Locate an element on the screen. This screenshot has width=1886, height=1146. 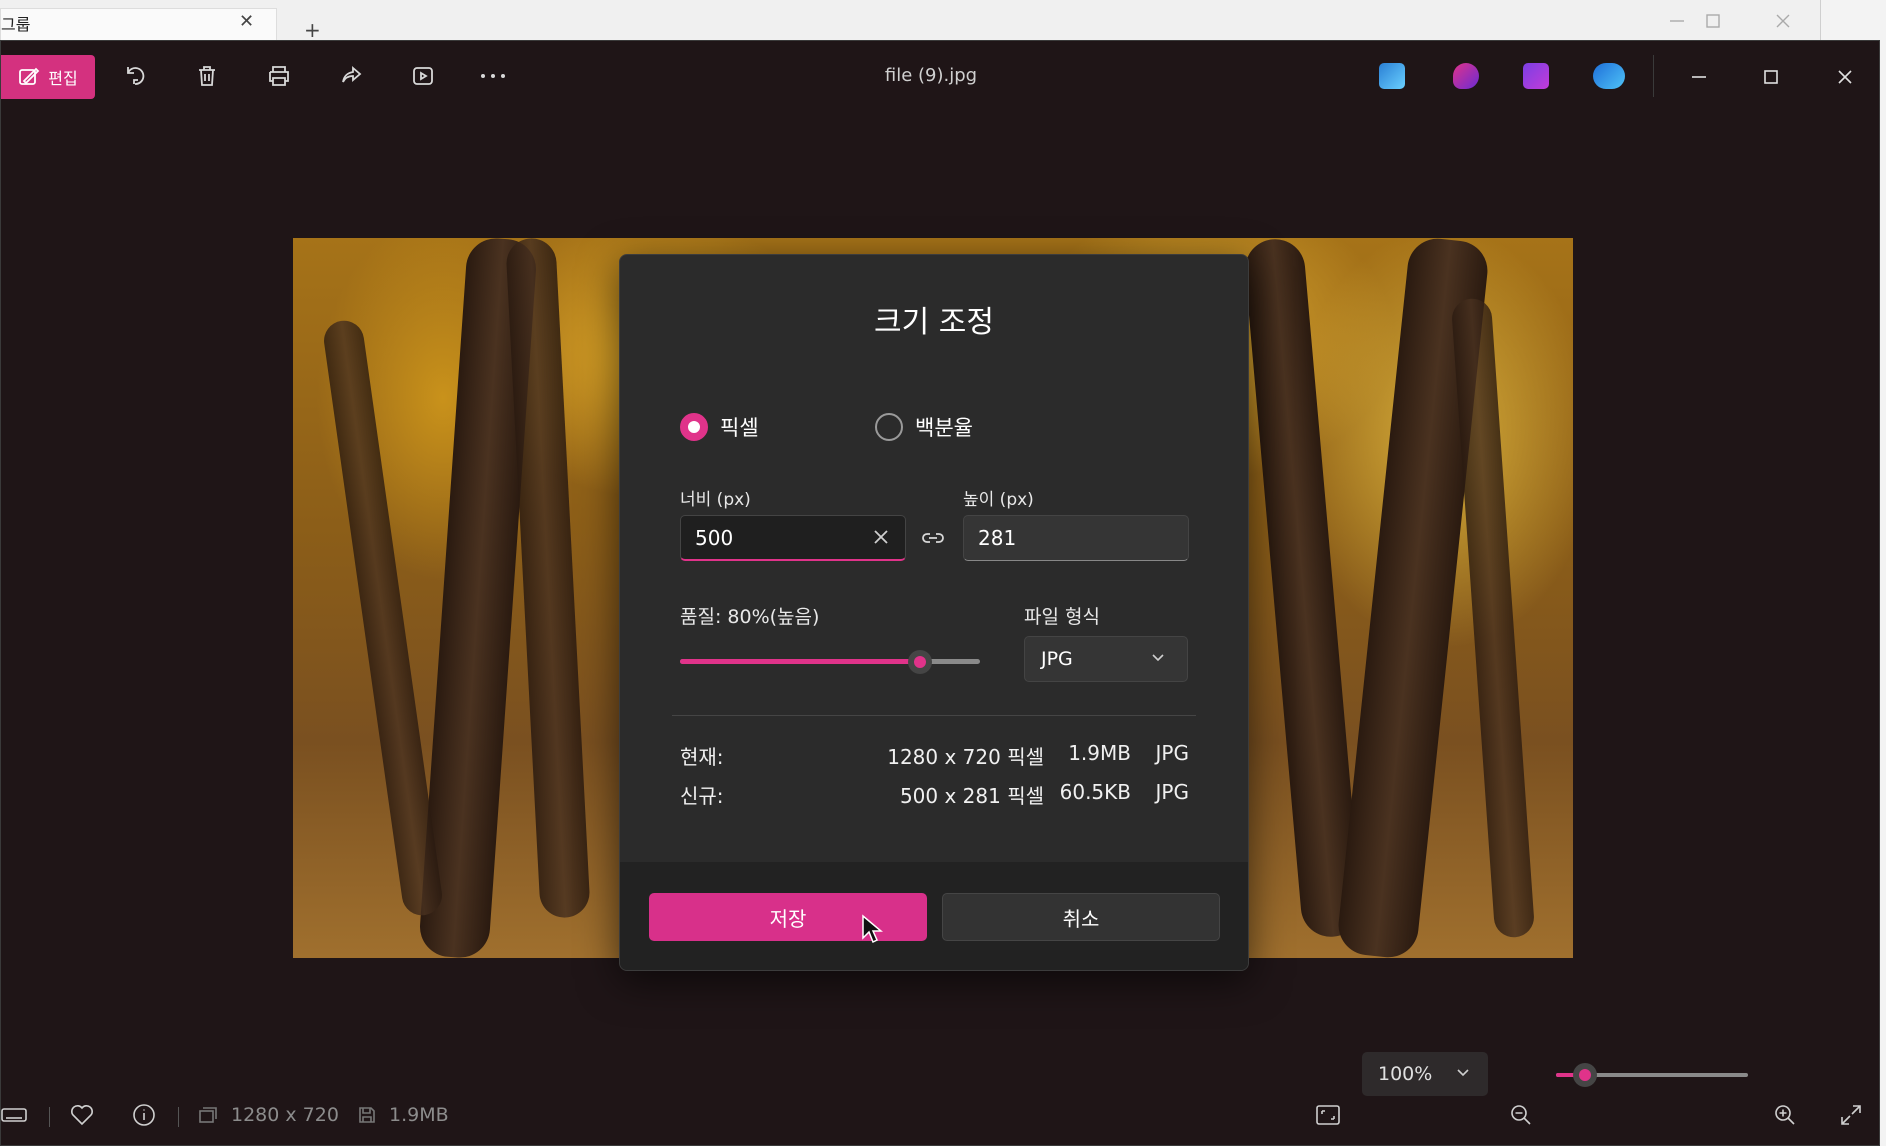
rotate-icon is located at coordinates (136, 76).